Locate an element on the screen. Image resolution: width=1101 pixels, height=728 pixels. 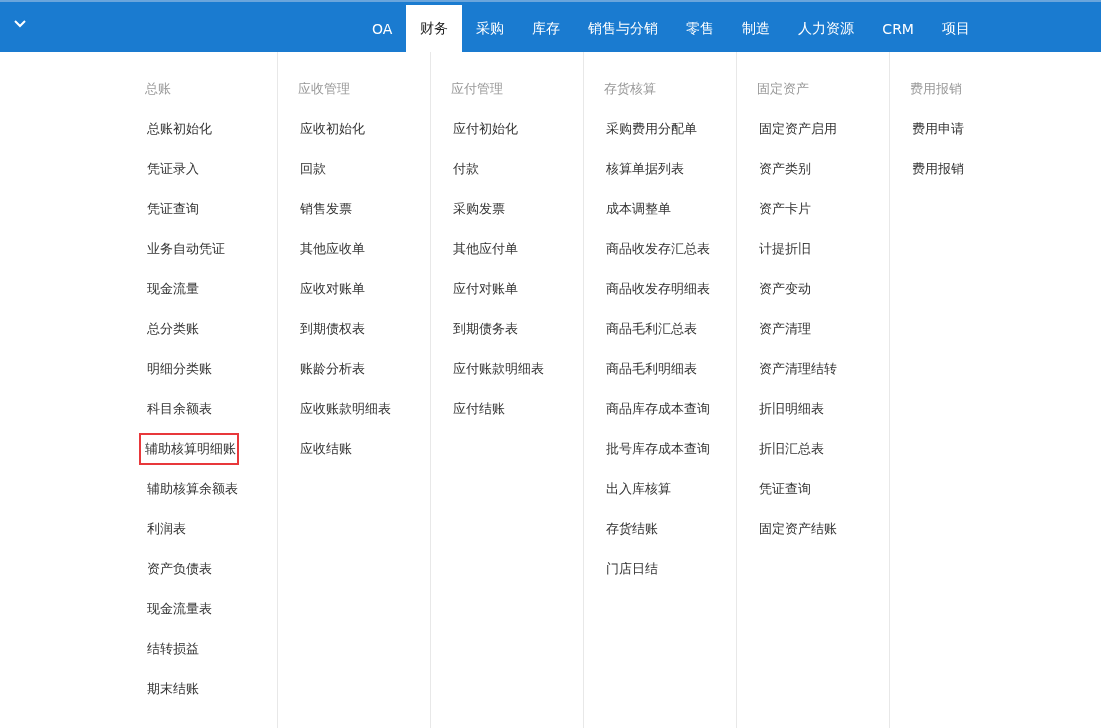
nav-tab: 财务 is located at coordinates (434, 28).